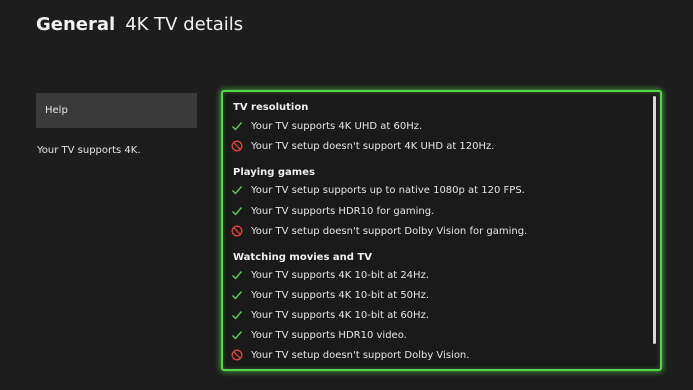 Image resolution: width=693 pixels, height=390 pixels. I want to click on section-watching-movies: Watching movies and TV, so click(302, 258).